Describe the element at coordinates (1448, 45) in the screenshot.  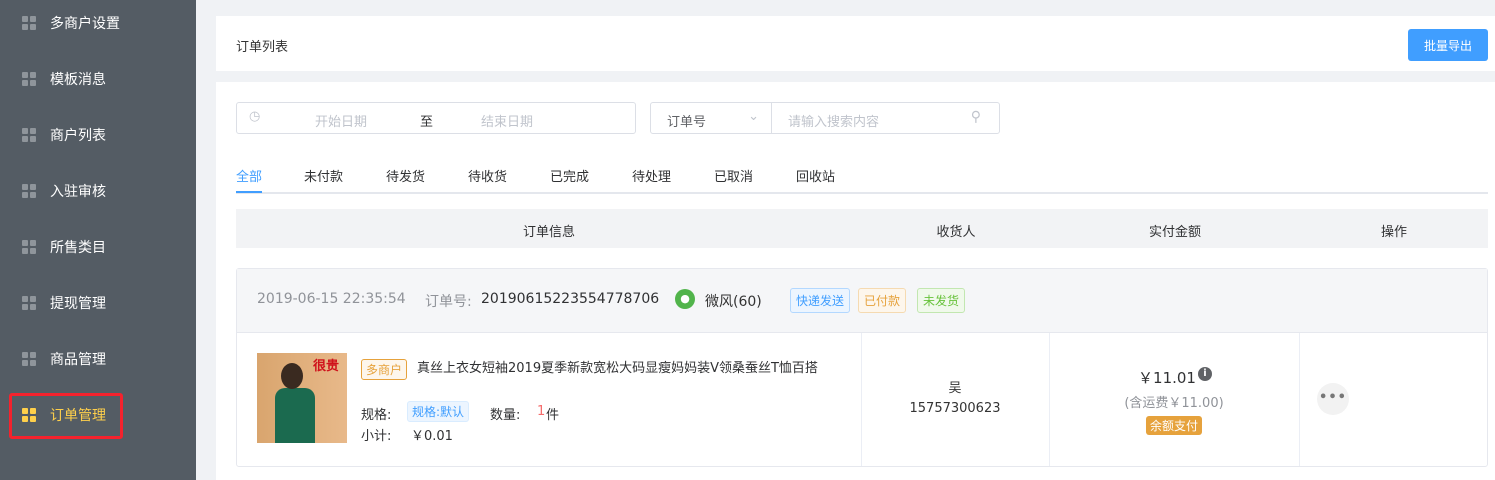
I see `export-button: 批量导出` at that location.